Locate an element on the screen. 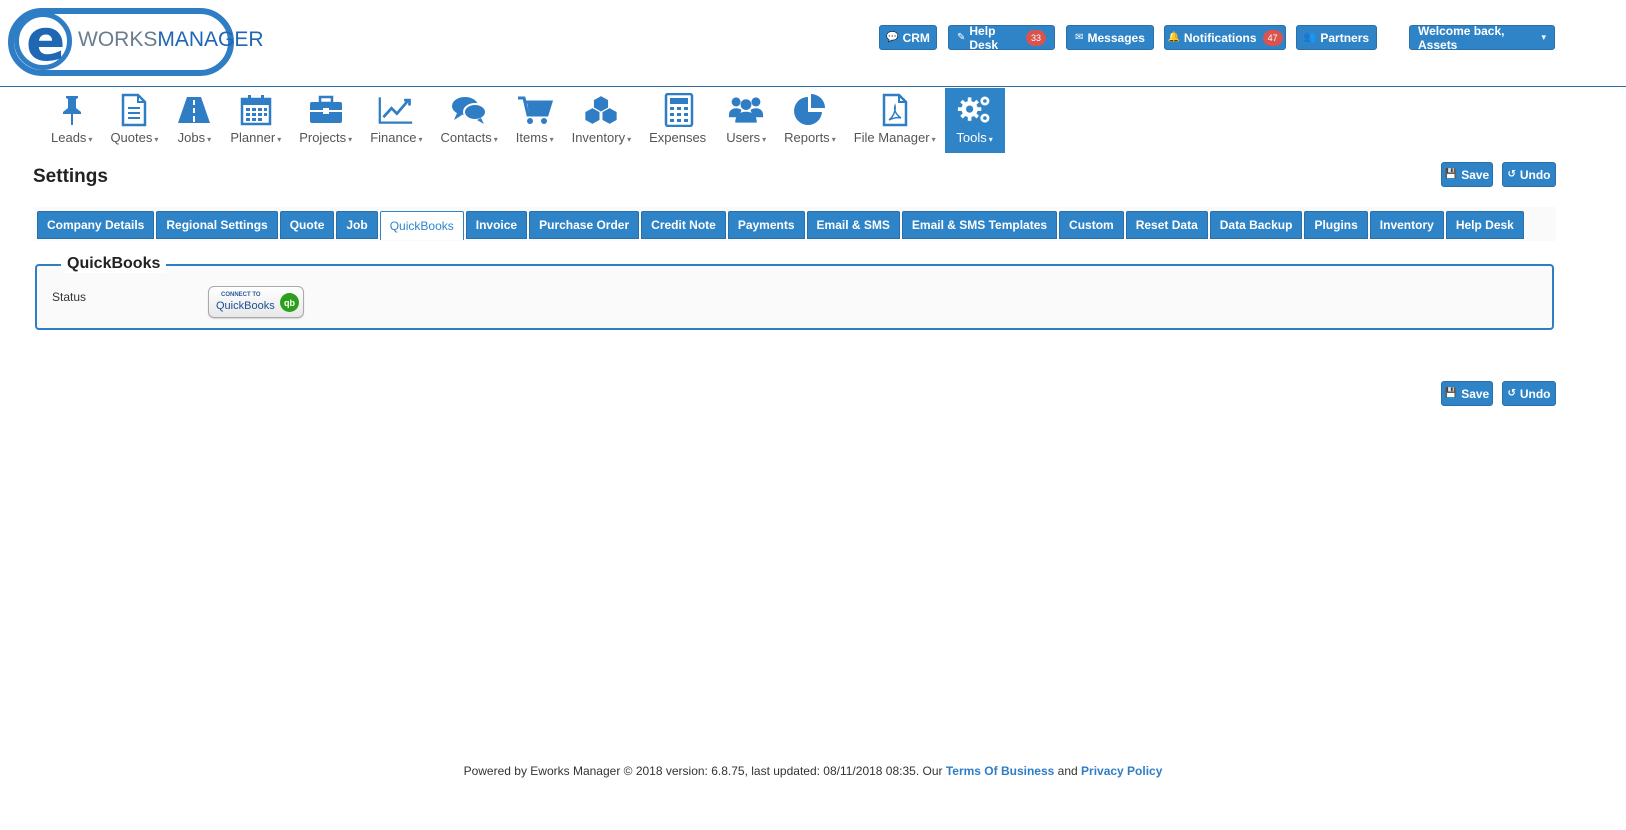  partners-button: 👥 Partners is located at coordinates (1336, 37).